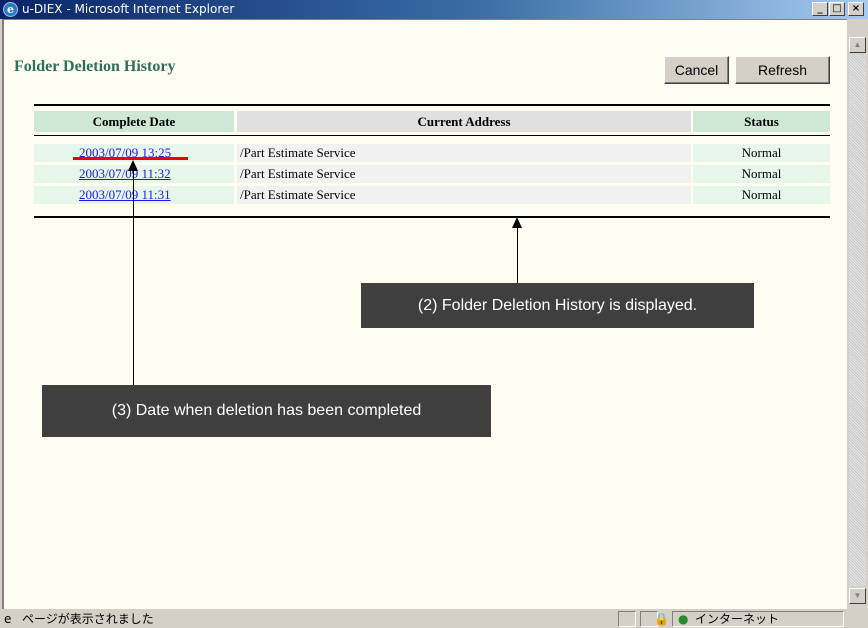 This screenshot has width=868, height=628. I want to click on table-bottom-rule, so click(432, 217).